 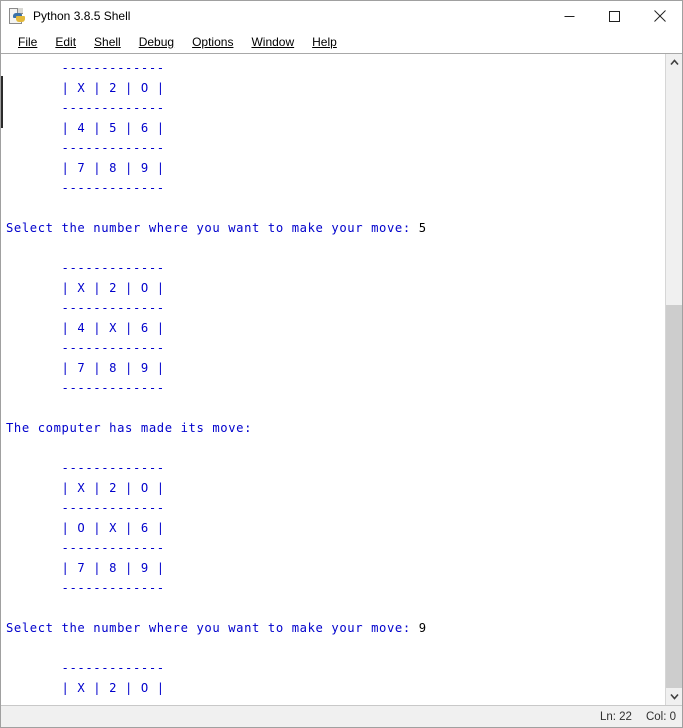 What do you see at coordinates (341, 716) in the screenshot?
I see `status-bar: Ln: 22 Col: 0` at bounding box center [341, 716].